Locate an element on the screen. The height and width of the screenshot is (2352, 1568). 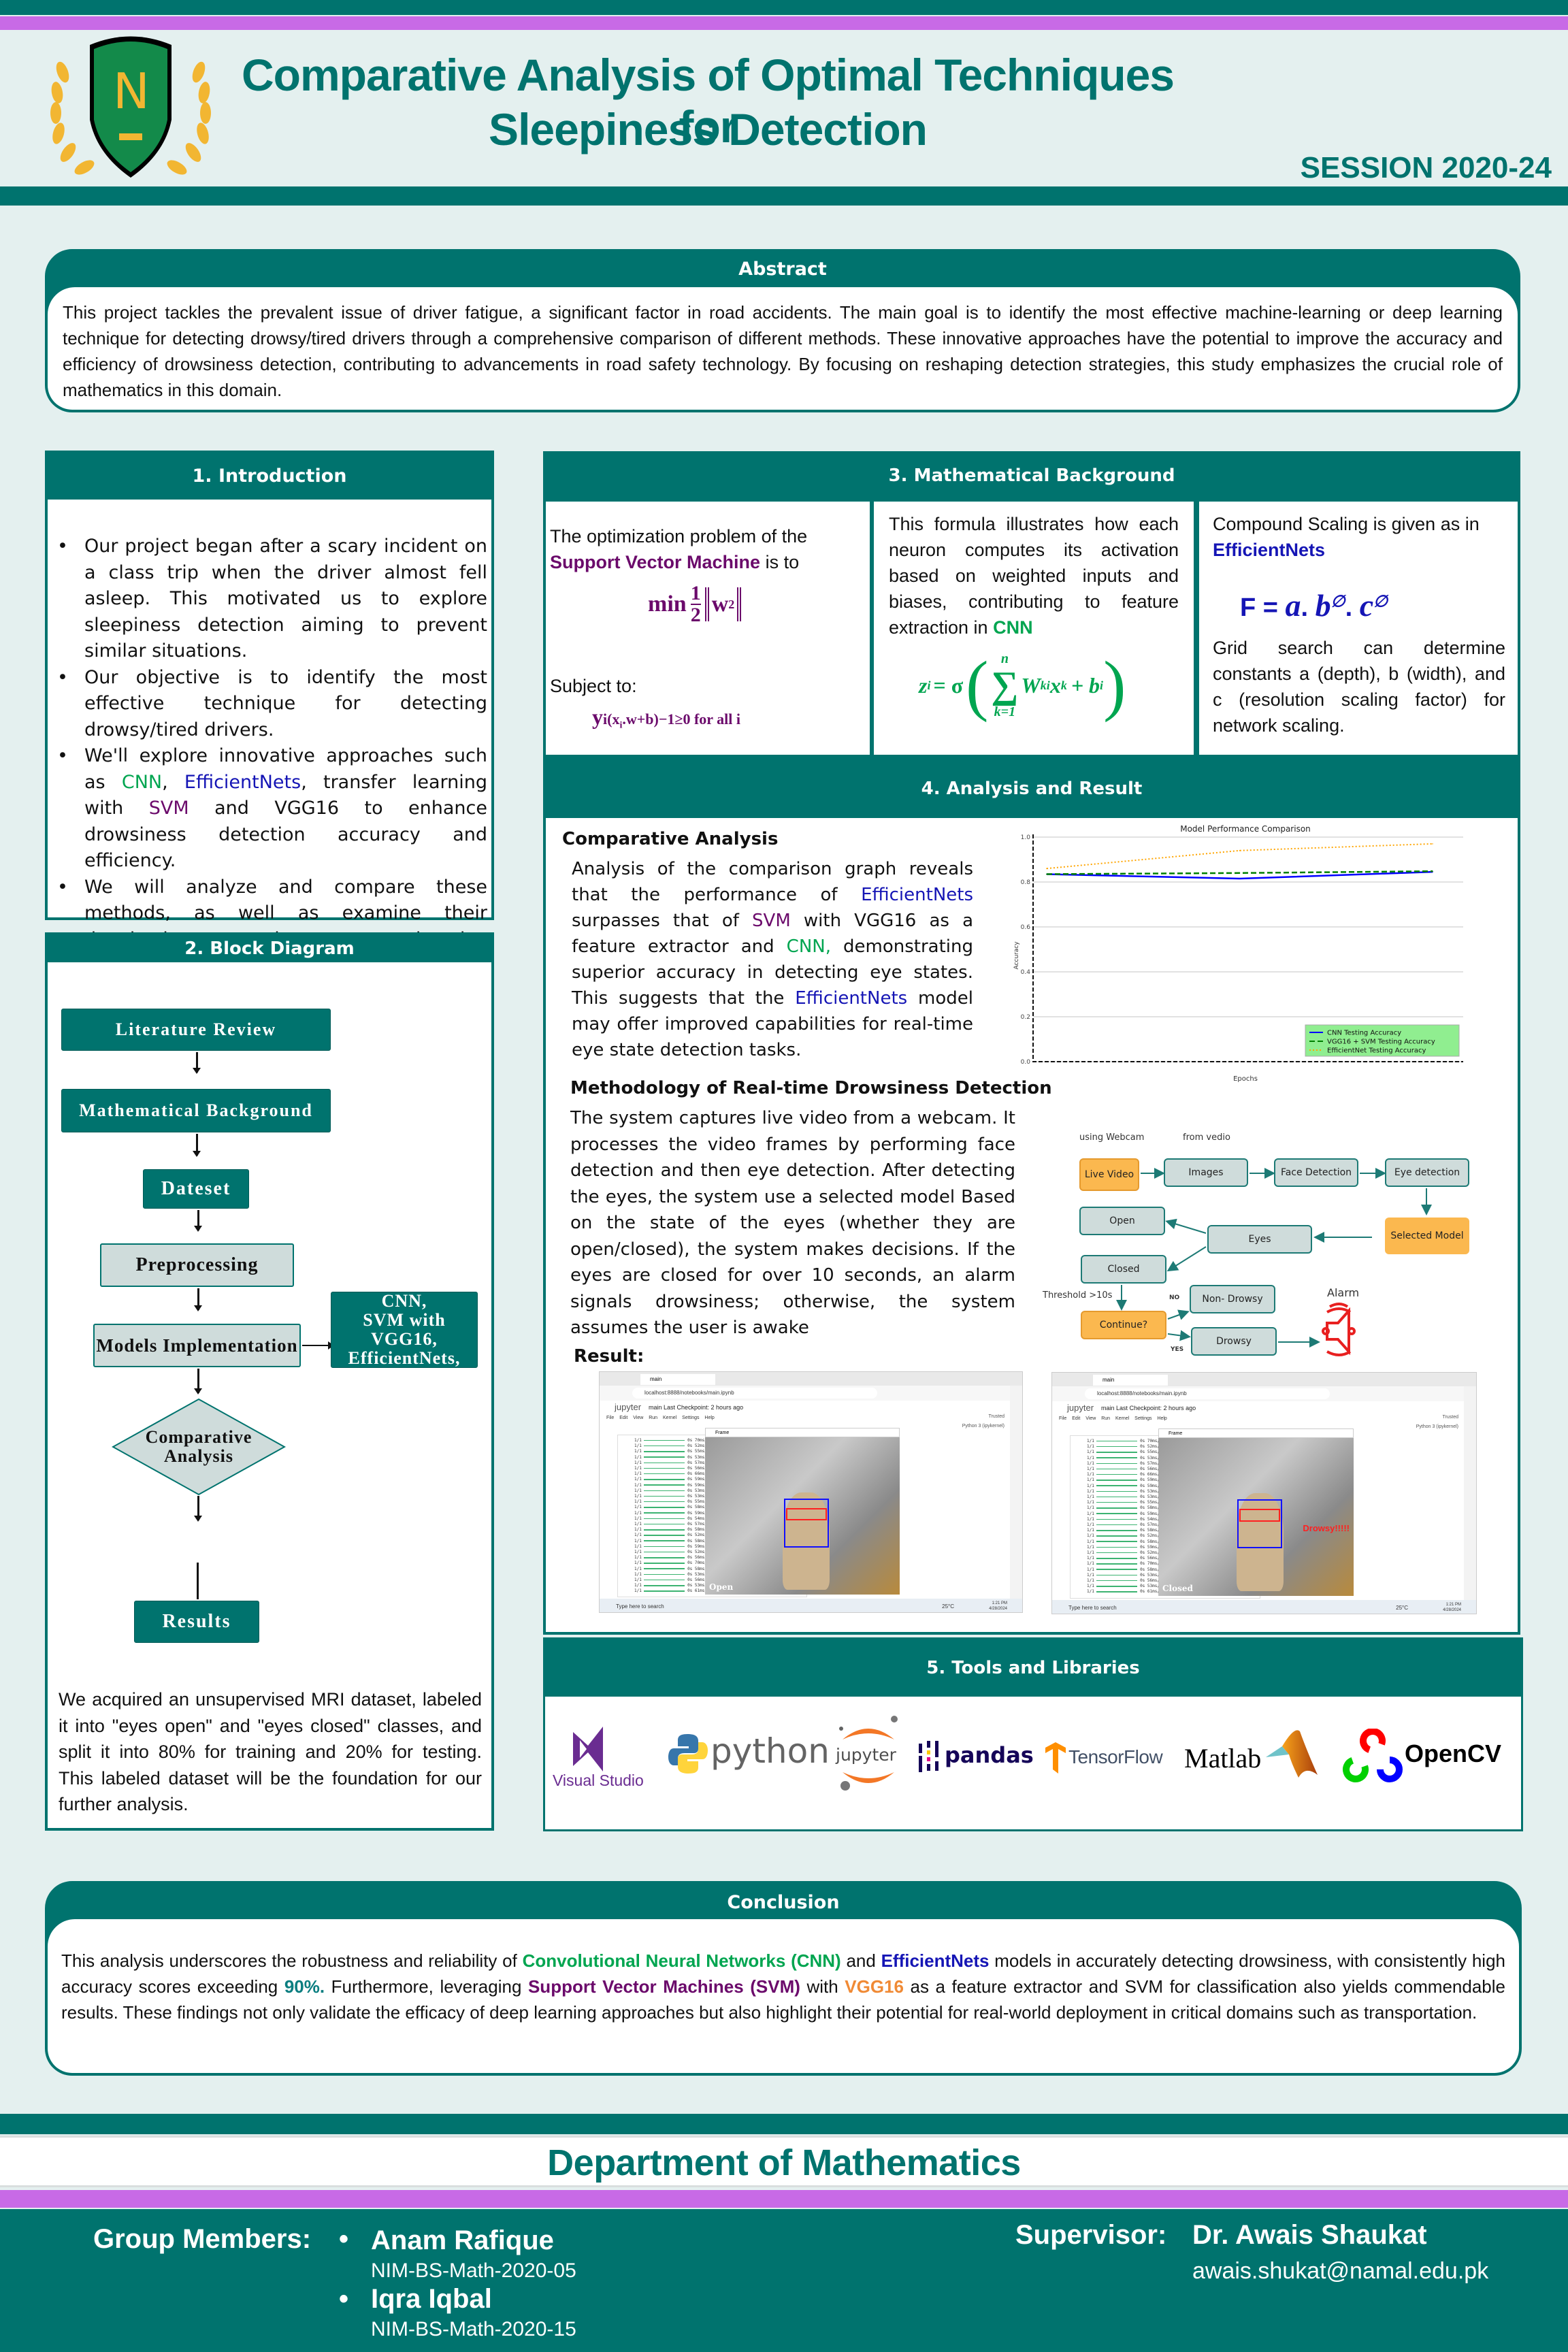
tool-matlab: Matlab is located at coordinates (1255, 1760).